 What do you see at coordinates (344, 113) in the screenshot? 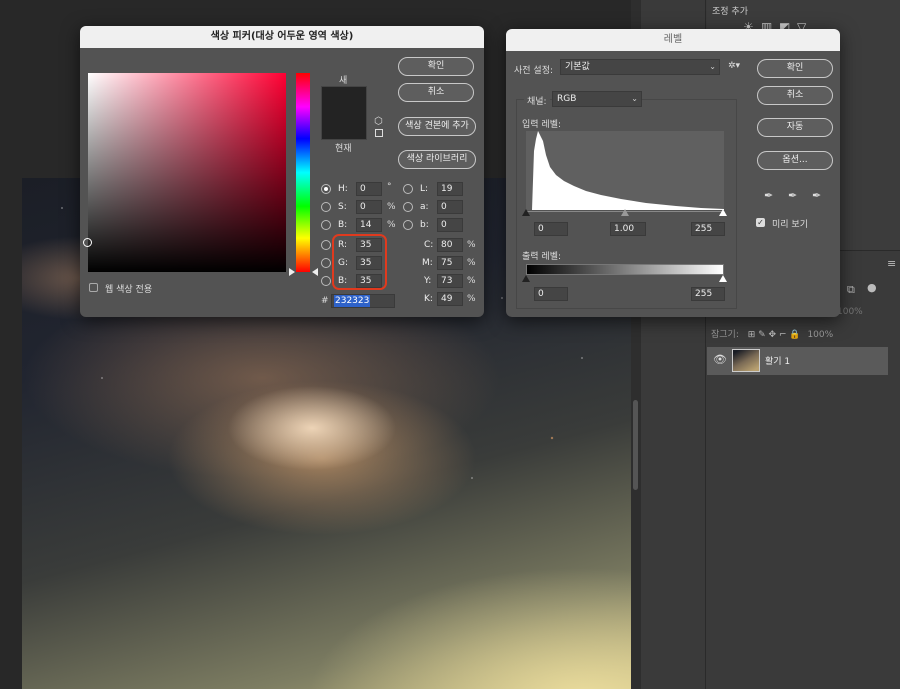
I see `color-swatch-preview` at bounding box center [344, 113].